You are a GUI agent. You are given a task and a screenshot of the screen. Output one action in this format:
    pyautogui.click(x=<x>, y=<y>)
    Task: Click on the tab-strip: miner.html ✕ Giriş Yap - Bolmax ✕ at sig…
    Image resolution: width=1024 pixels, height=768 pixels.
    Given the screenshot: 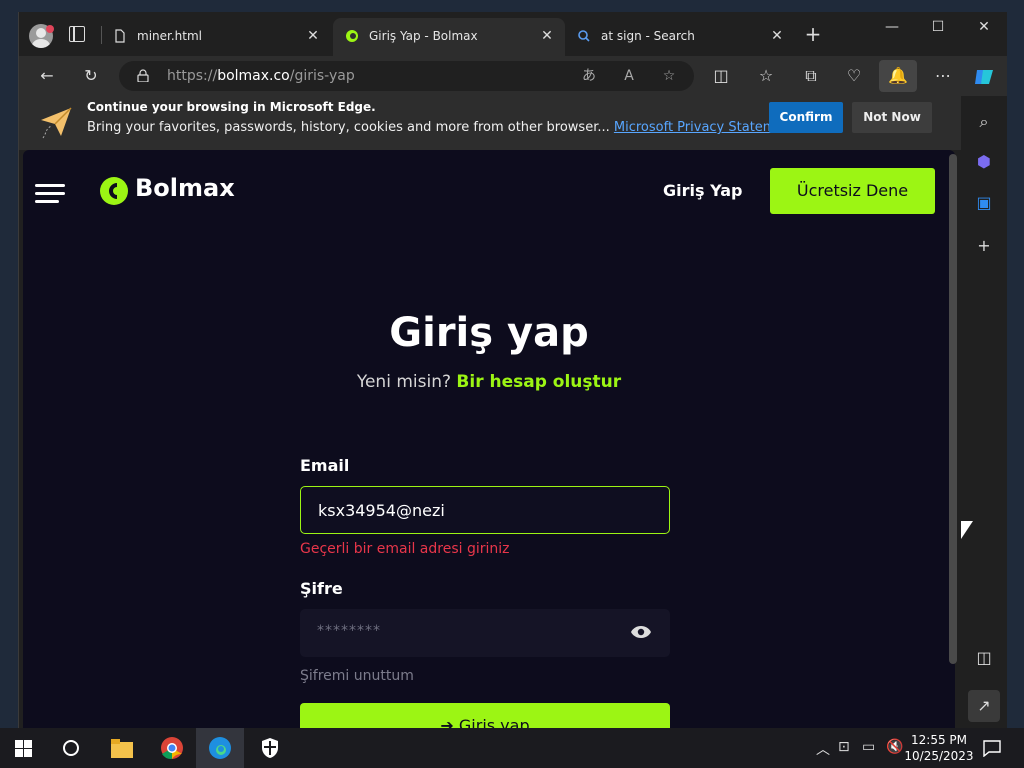 What is the action you would take?
    pyautogui.click(x=513, y=34)
    